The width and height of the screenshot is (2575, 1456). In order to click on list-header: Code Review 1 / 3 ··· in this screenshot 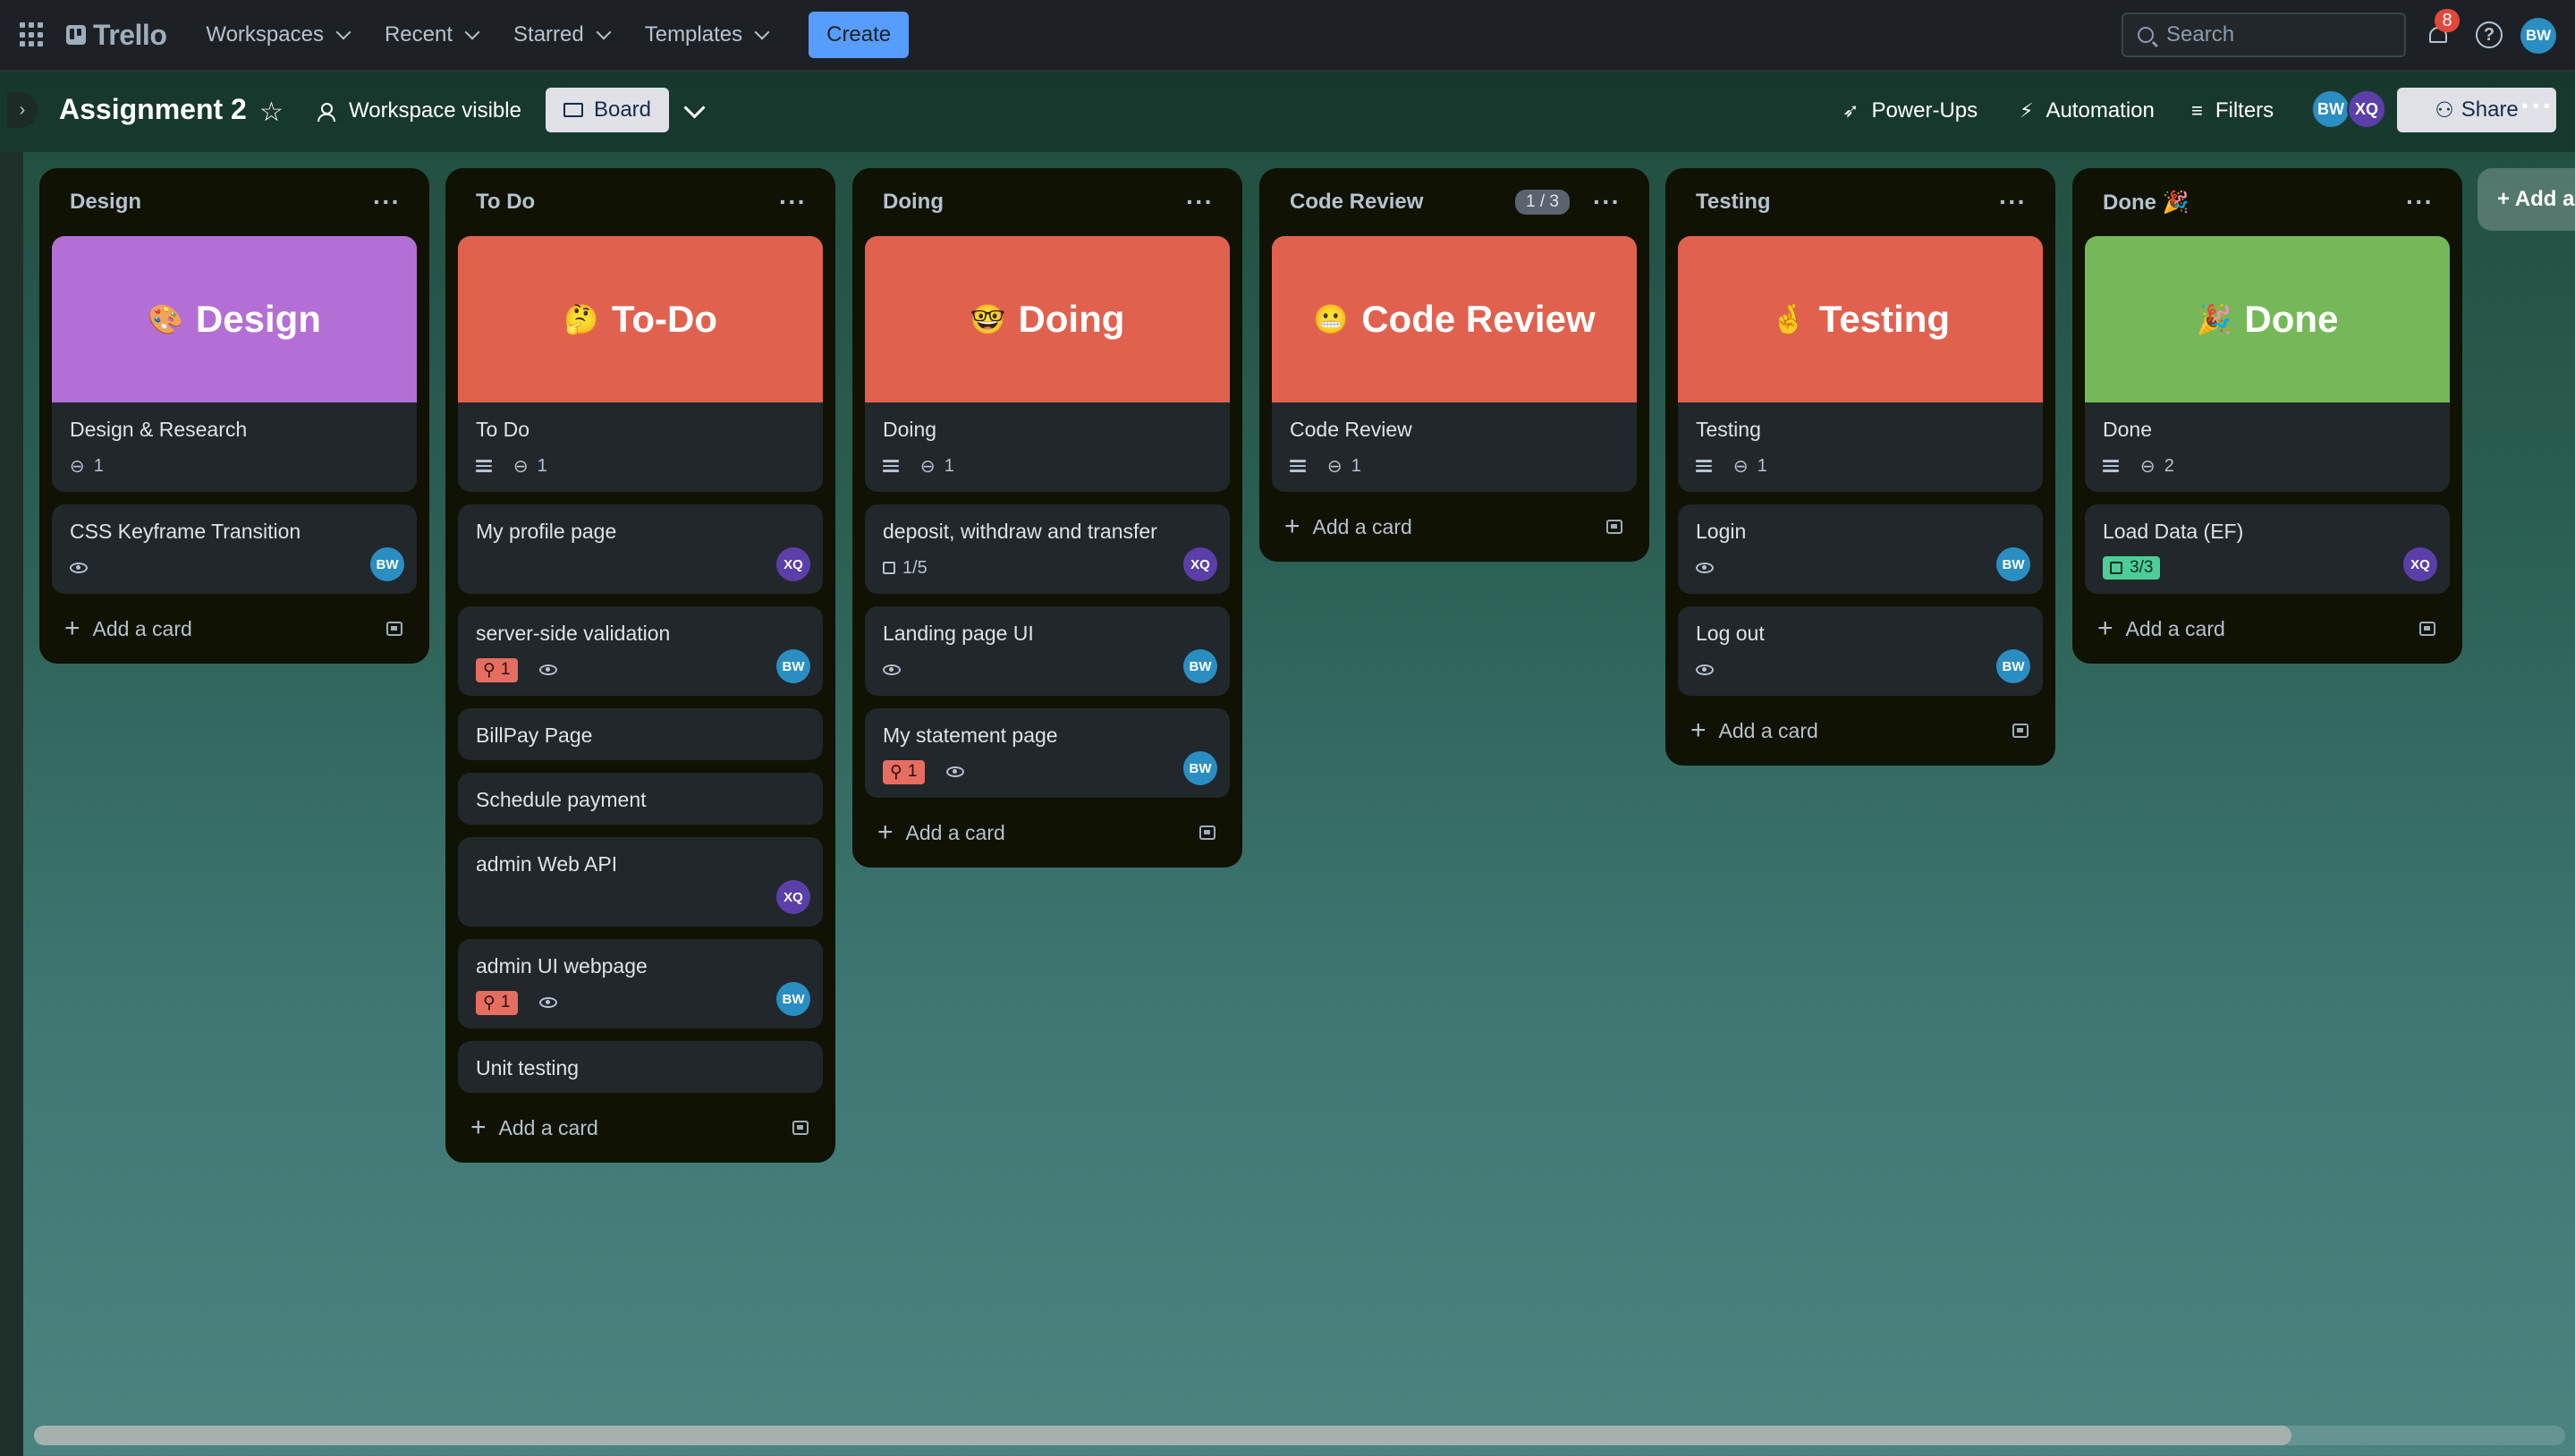, I will do `click(1454, 202)`.